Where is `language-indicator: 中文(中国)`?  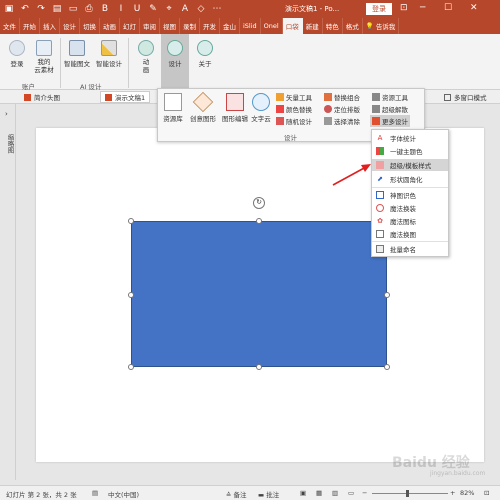
language-indicator: 中文(中国) is located at coordinates (123, 494).